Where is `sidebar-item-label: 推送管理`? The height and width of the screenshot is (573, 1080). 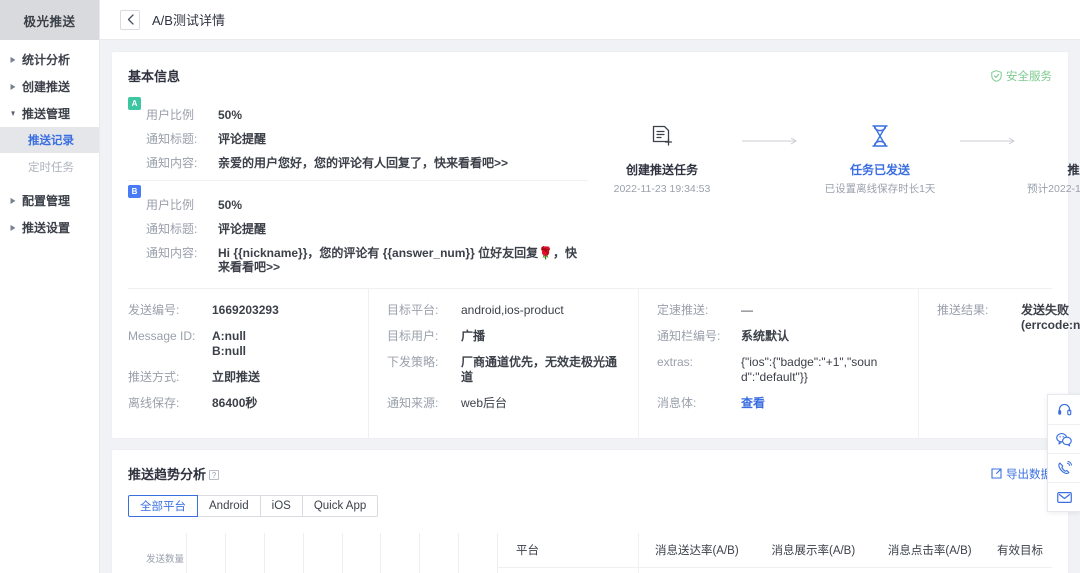 sidebar-item-label: 推送管理 is located at coordinates (46, 113).